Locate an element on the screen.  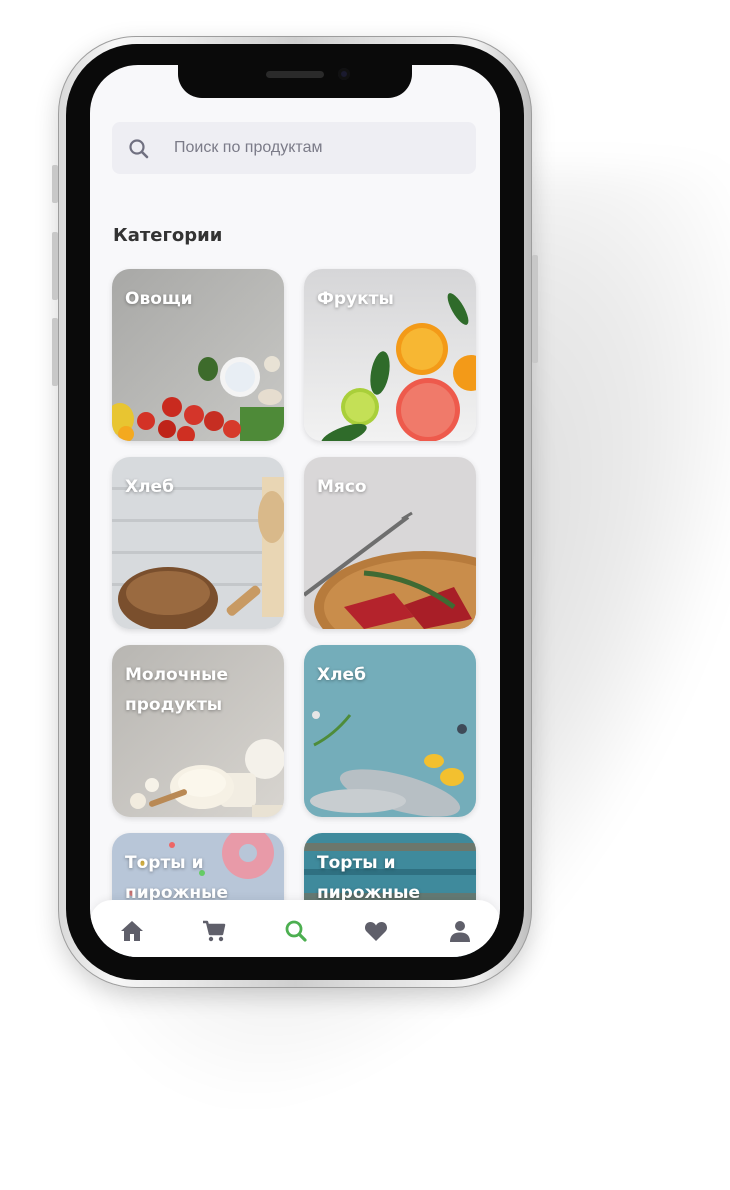
category-label: Фрукты is located at coordinates (355, 299).